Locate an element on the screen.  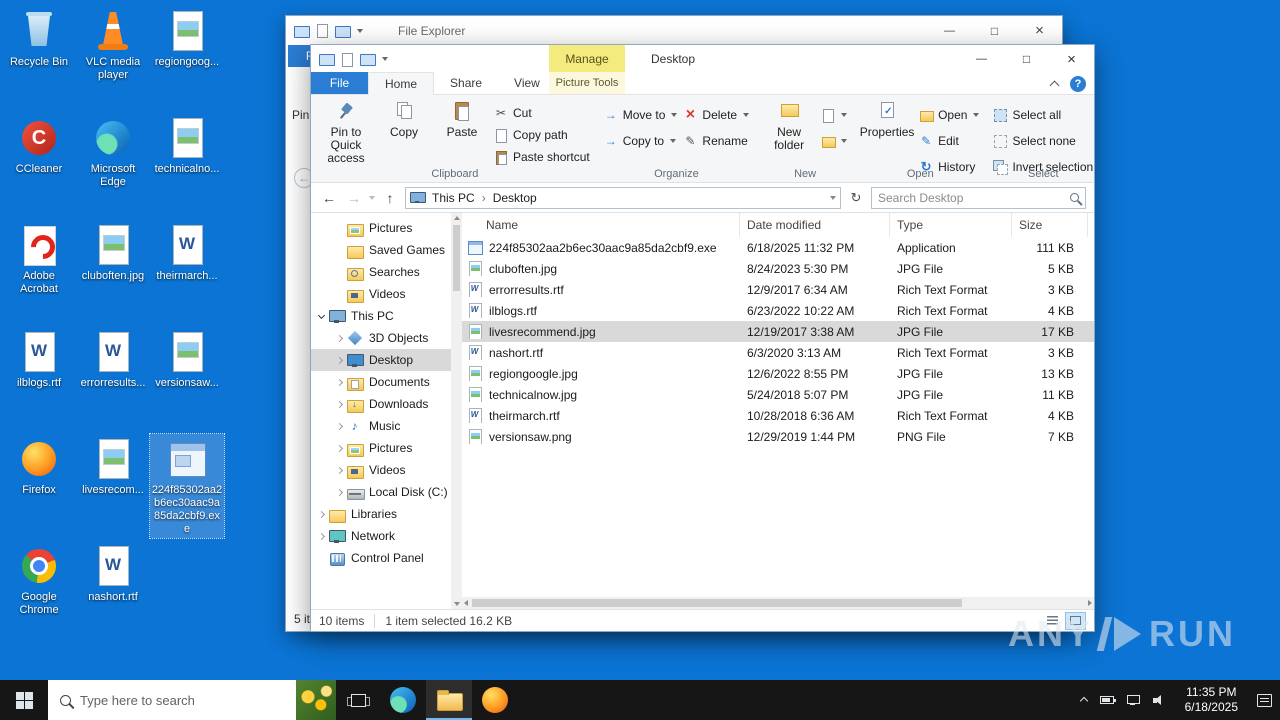
column-header-date-modified: Date modified is located at coordinates (815, 225).